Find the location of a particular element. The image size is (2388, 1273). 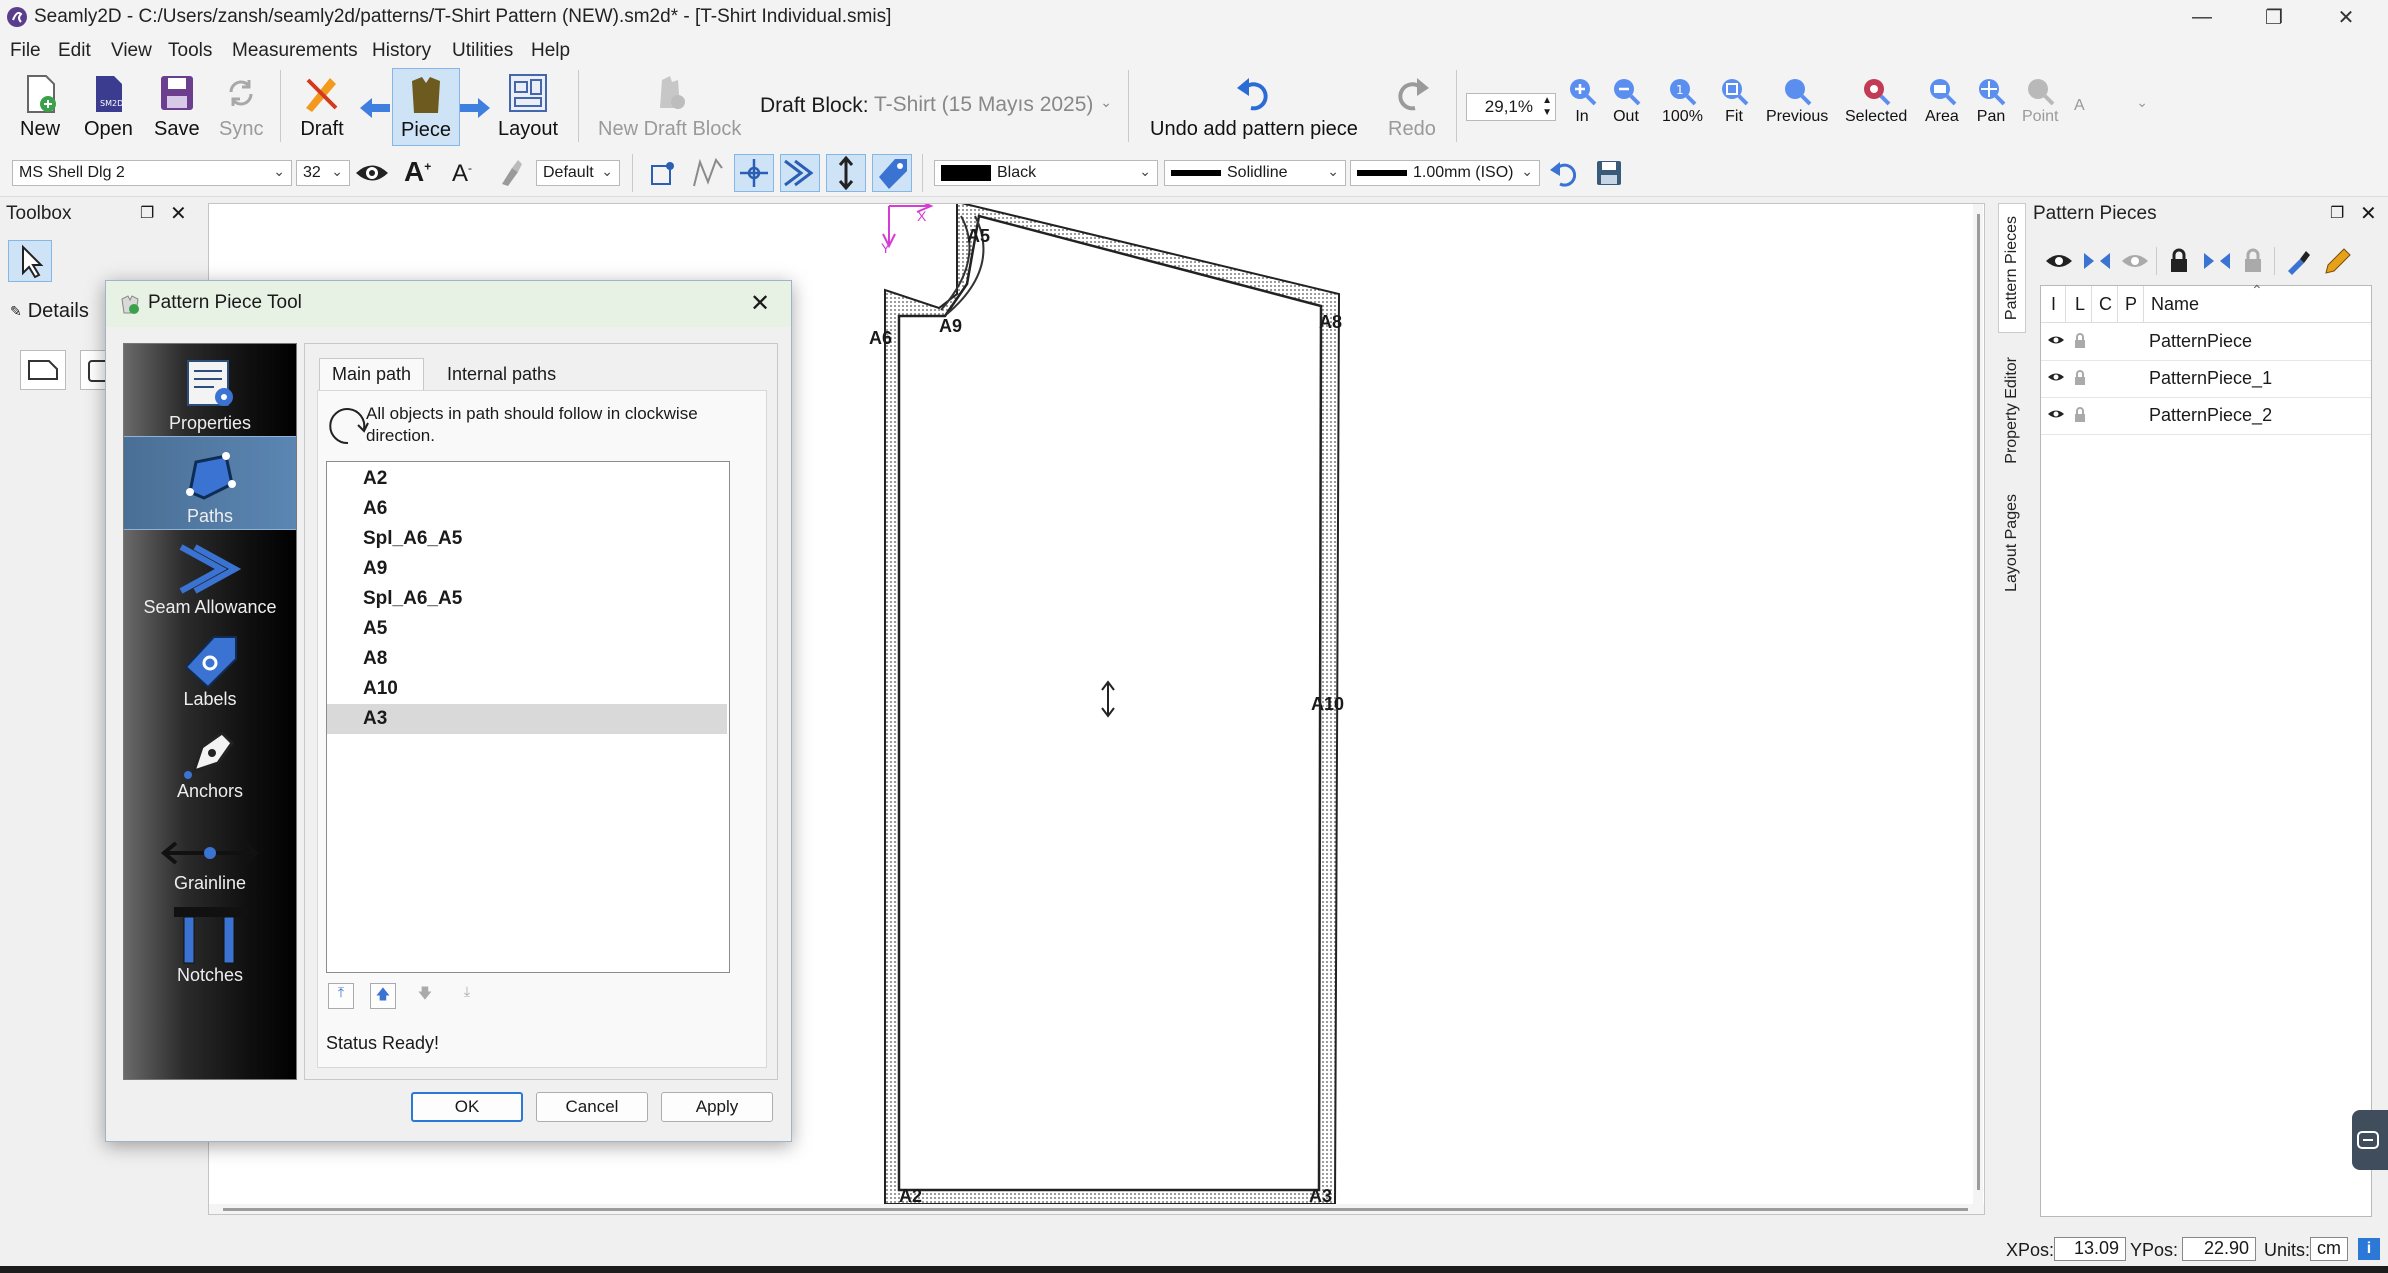

redo-button: Redo is located at coordinates (1412, 106).